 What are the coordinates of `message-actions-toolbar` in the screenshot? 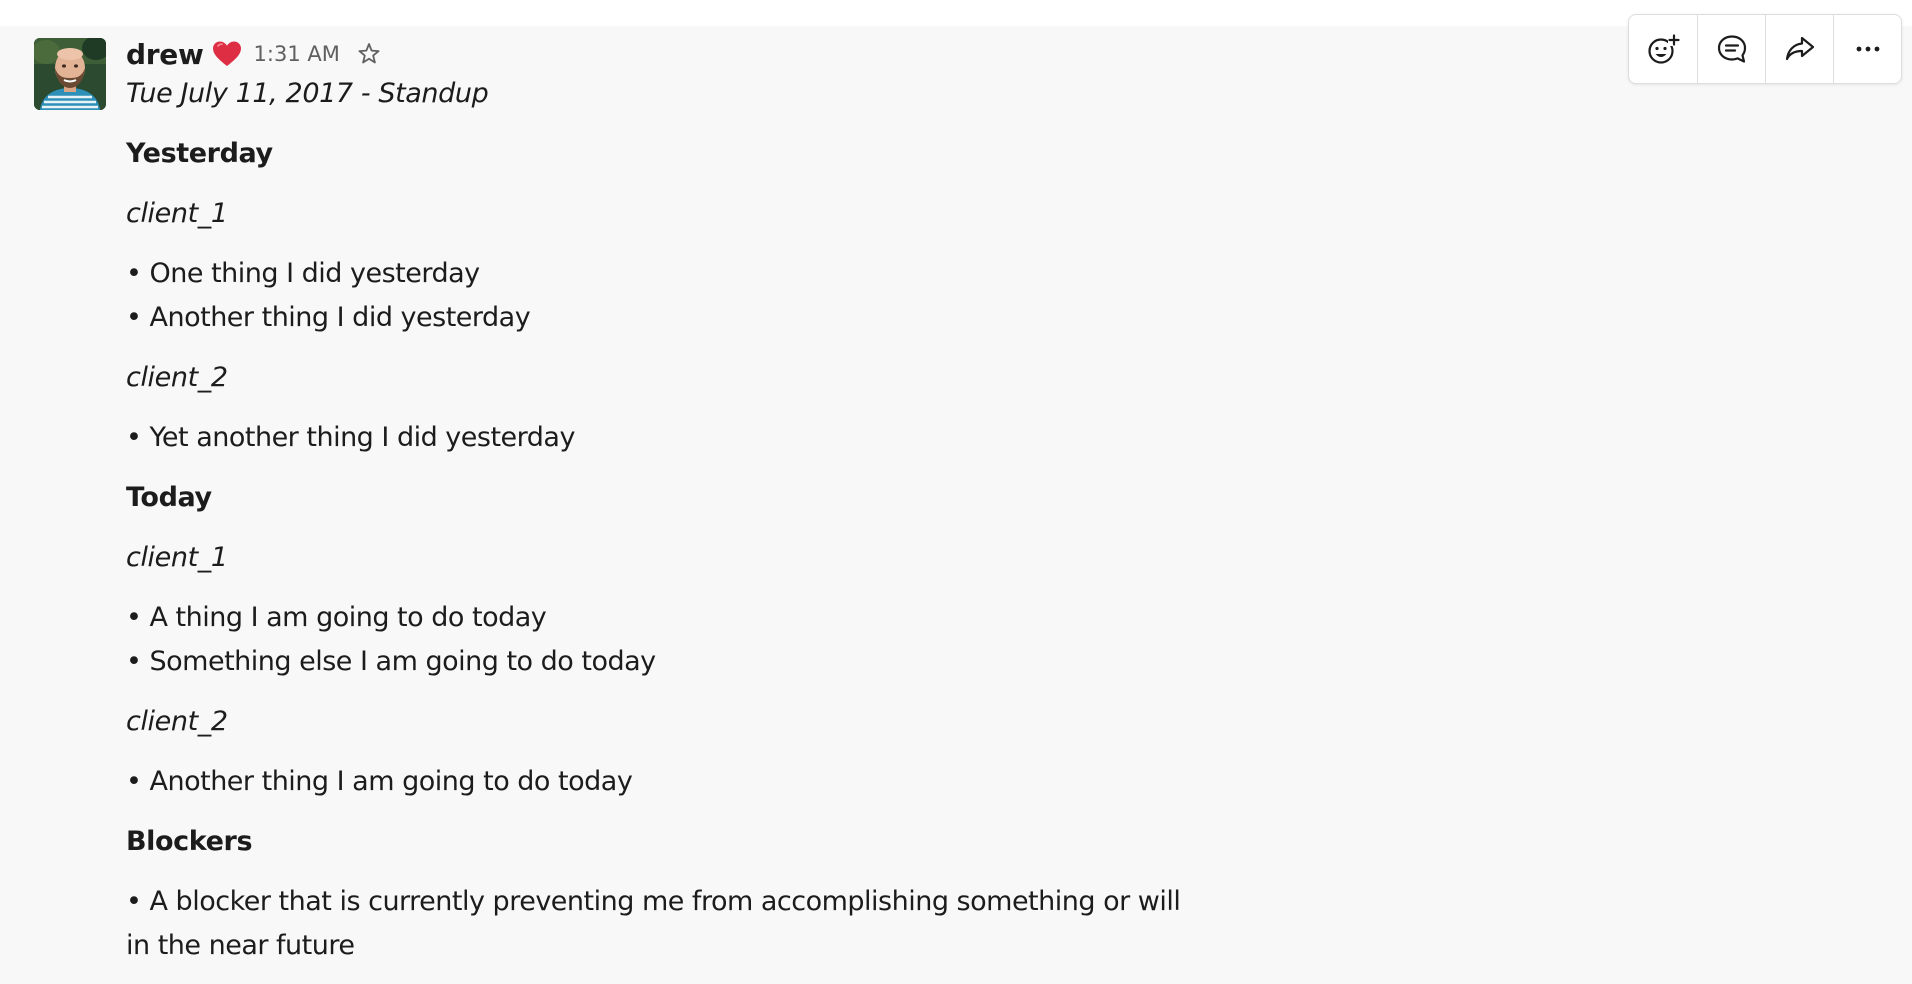 It's located at (1765, 49).